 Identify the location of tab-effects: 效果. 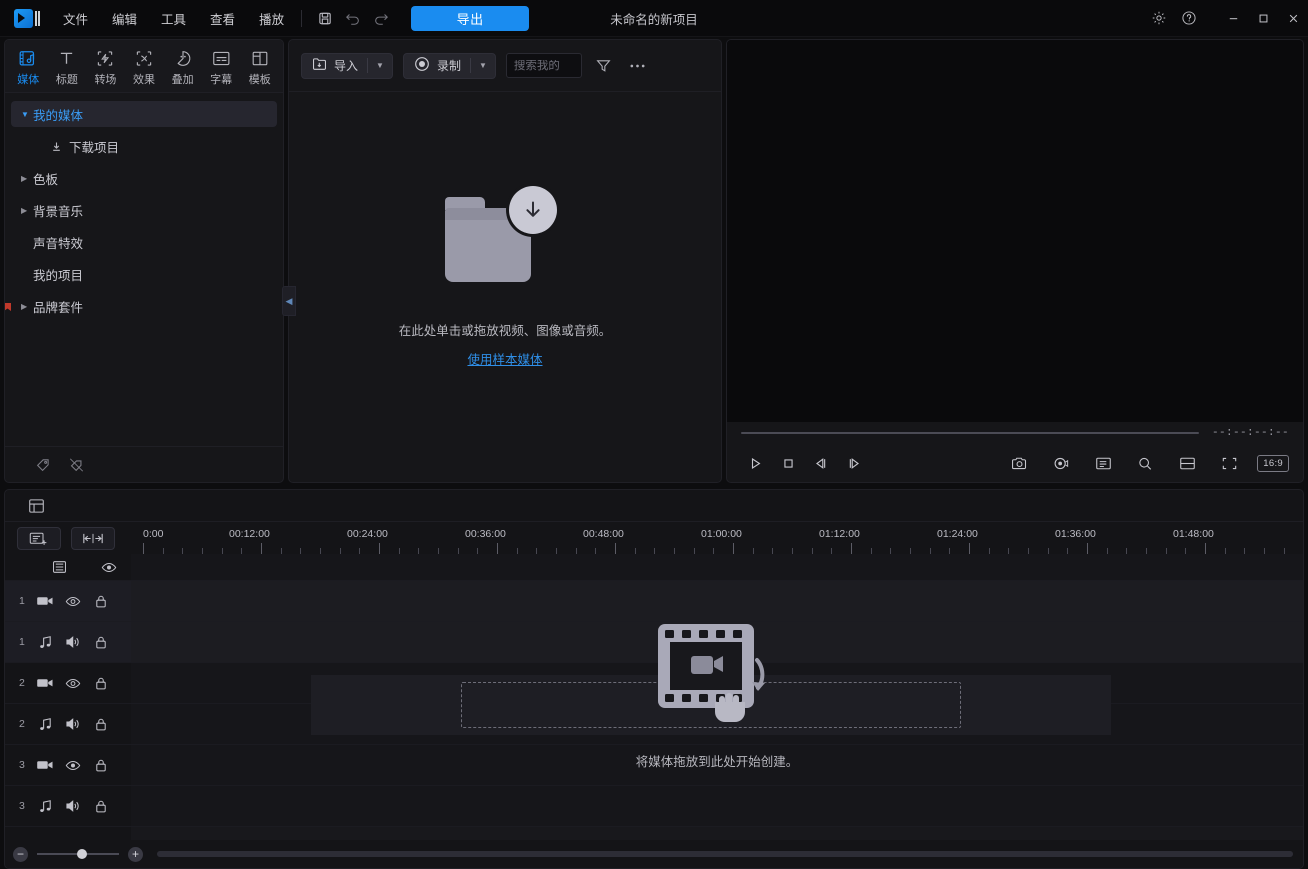
(144, 66).